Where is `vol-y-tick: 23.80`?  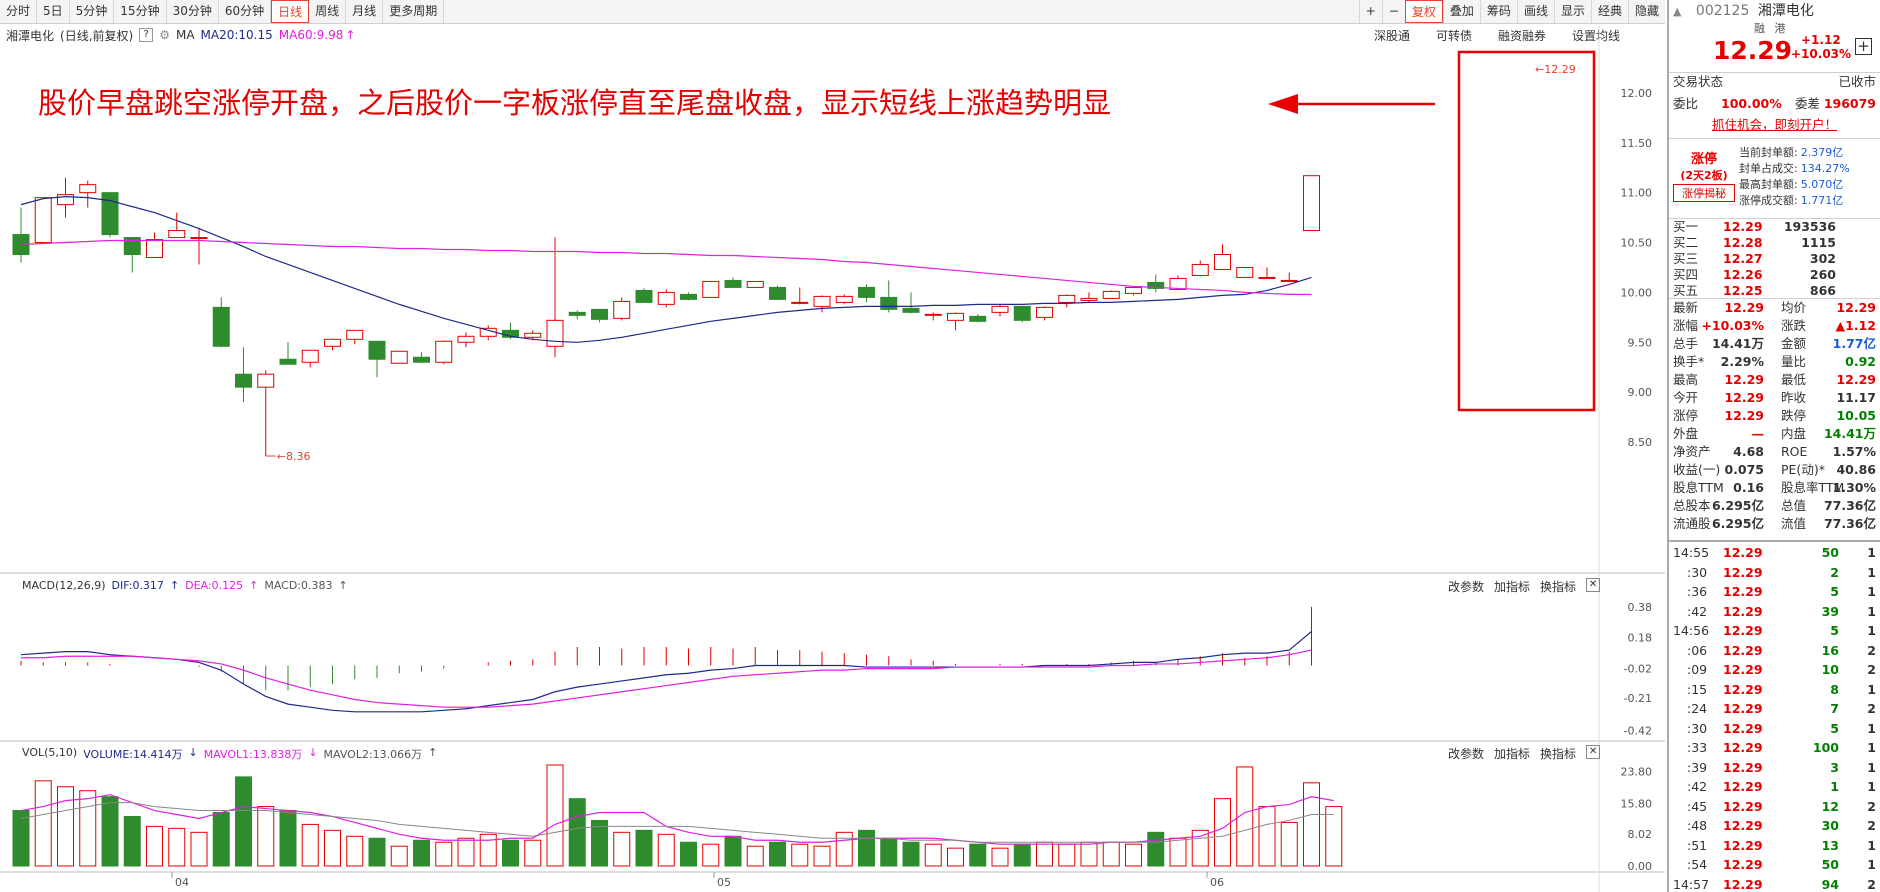
vol-y-tick: 23.80 is located at coordinates (1637, 772).